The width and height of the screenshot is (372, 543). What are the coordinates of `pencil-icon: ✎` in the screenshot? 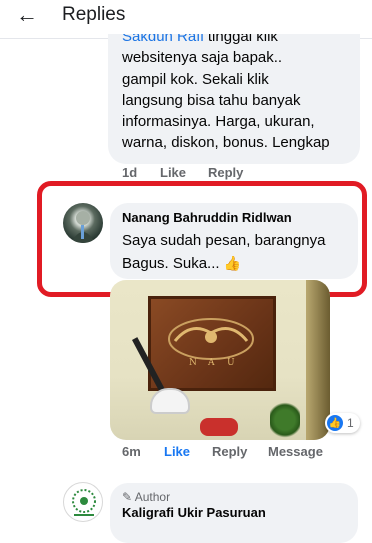 It's located at (127, 497).